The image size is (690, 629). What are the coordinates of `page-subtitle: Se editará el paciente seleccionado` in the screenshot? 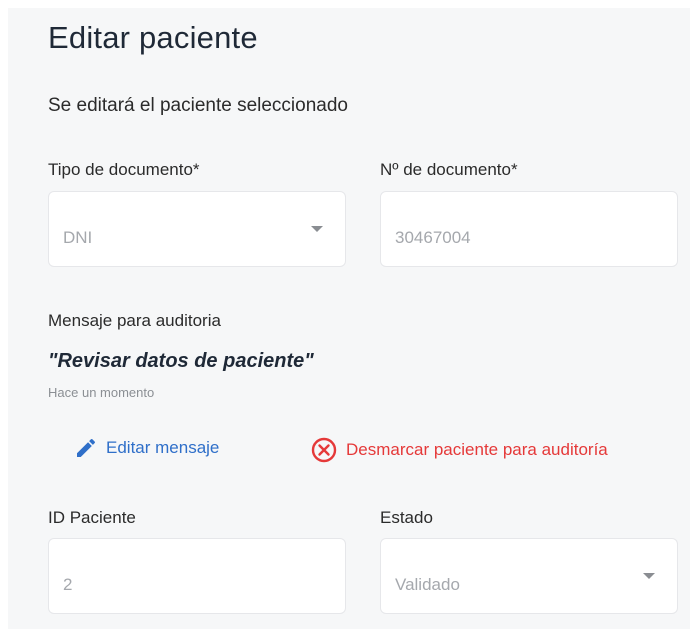 It's located at (198, 105).